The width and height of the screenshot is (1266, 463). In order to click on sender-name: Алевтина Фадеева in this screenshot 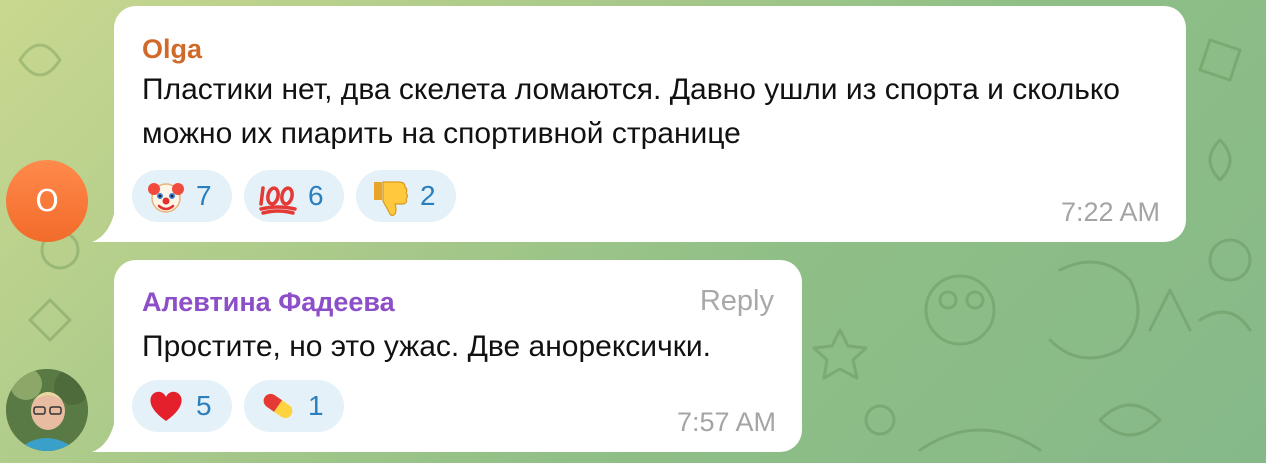, I will do `click(268, 302)`.